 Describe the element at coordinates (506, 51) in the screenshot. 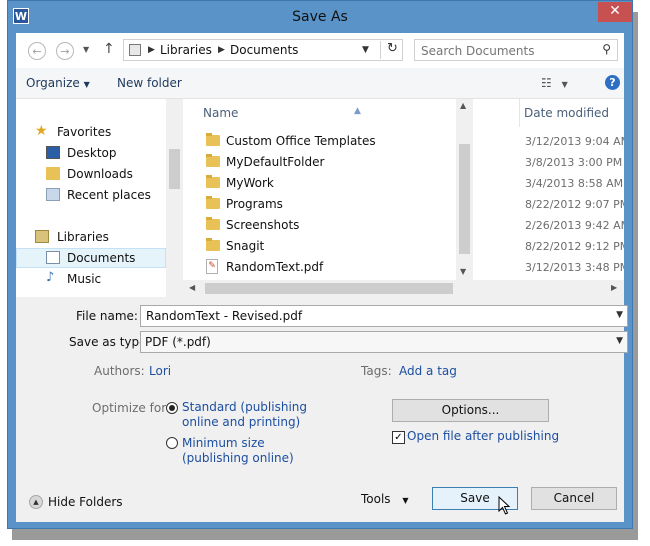

I see `search-input` at that location.